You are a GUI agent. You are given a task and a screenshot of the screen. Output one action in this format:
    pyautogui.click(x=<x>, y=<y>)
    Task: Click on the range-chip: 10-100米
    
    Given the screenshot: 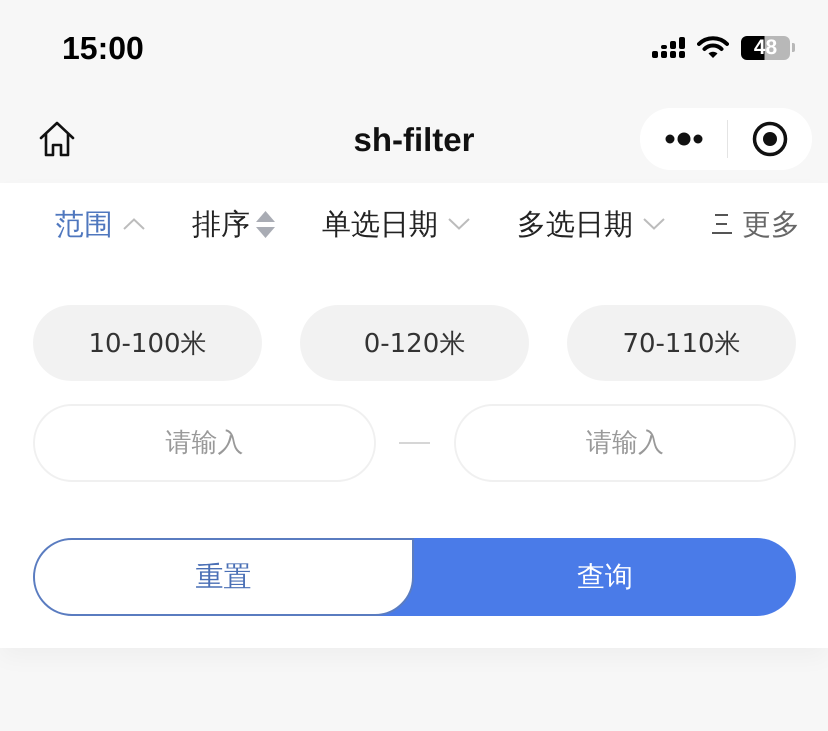 What is the action you would take?
    pyautogui.click(x=147, y=343)
    